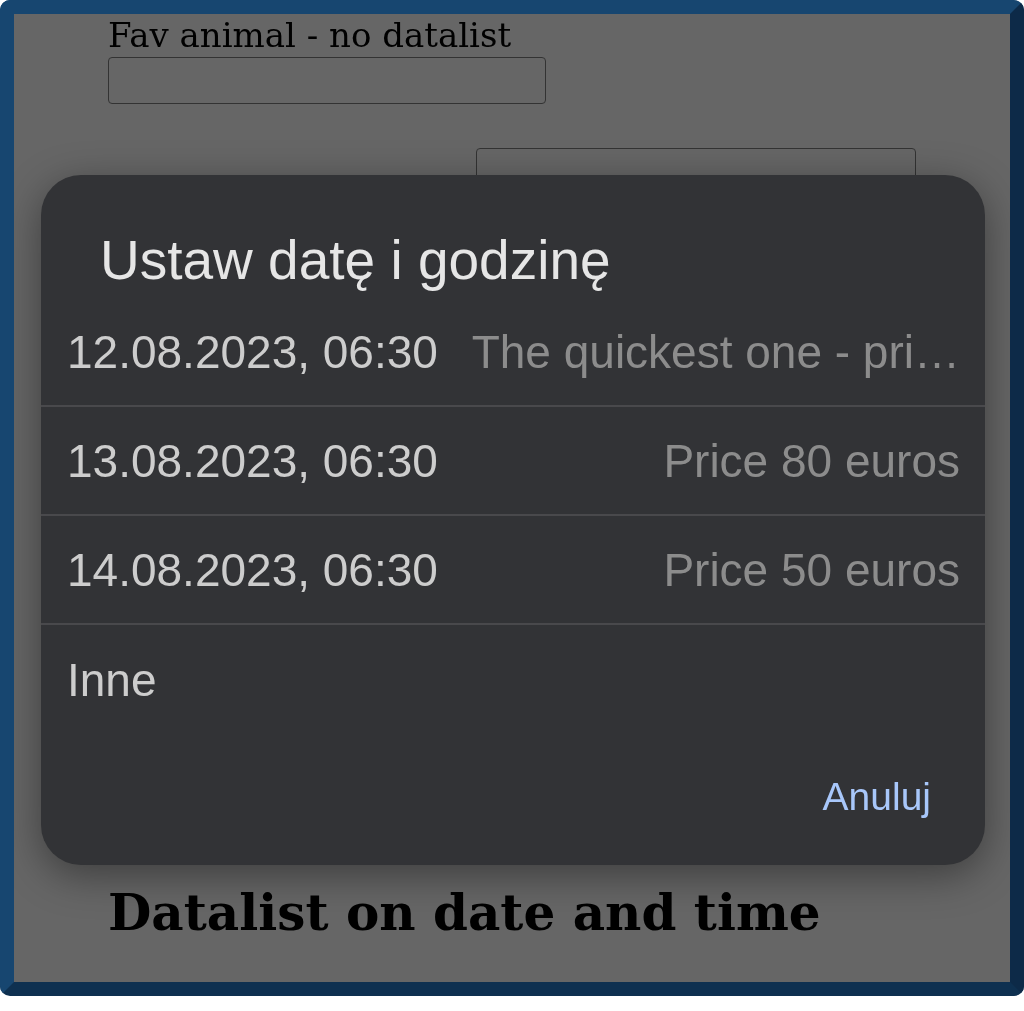 This screenshot has width=1024, height=1011. What do you see at coordinates (513, 679) in the screenshot?
I see `other-option: Inne` at bounding box center [513, 679].